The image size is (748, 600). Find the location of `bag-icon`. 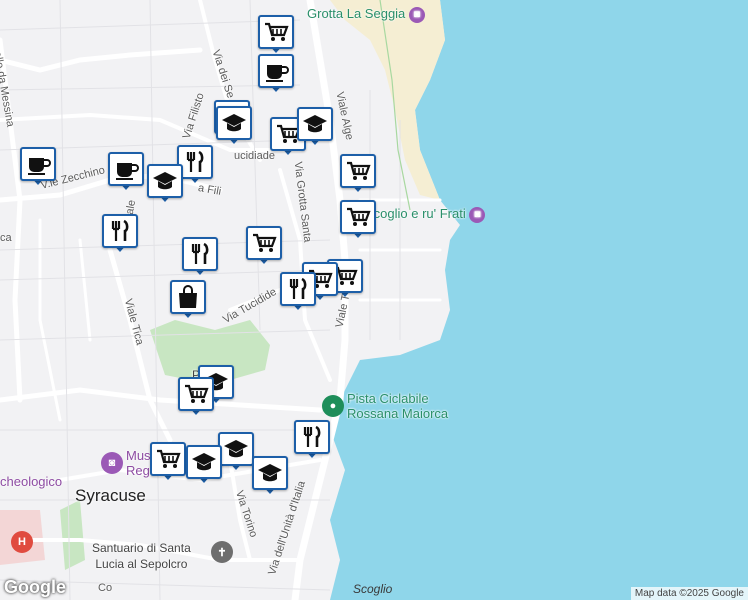

bag-icon is located at coordinates (188, 297).